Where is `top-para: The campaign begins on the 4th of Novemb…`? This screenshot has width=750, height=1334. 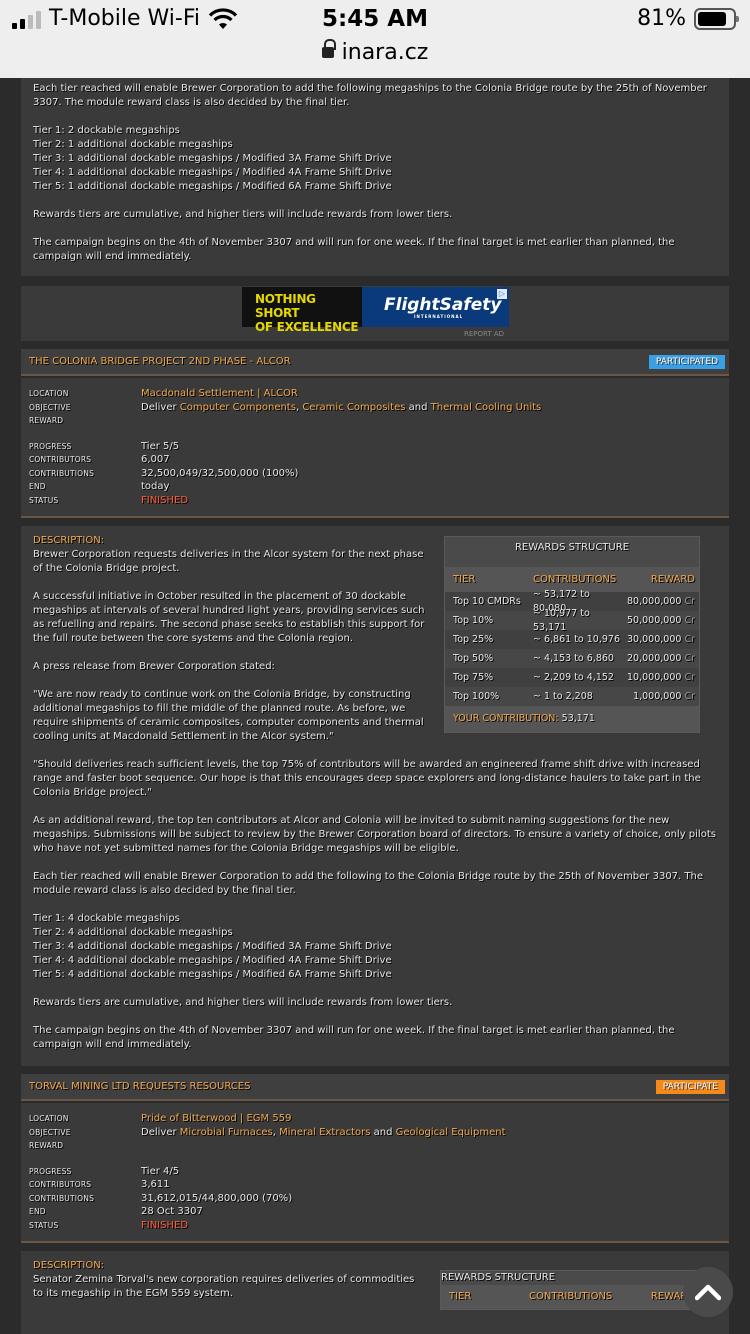 top-para: The campaign begins on the 4th of Novemb… is located at coordinates (354, 249).